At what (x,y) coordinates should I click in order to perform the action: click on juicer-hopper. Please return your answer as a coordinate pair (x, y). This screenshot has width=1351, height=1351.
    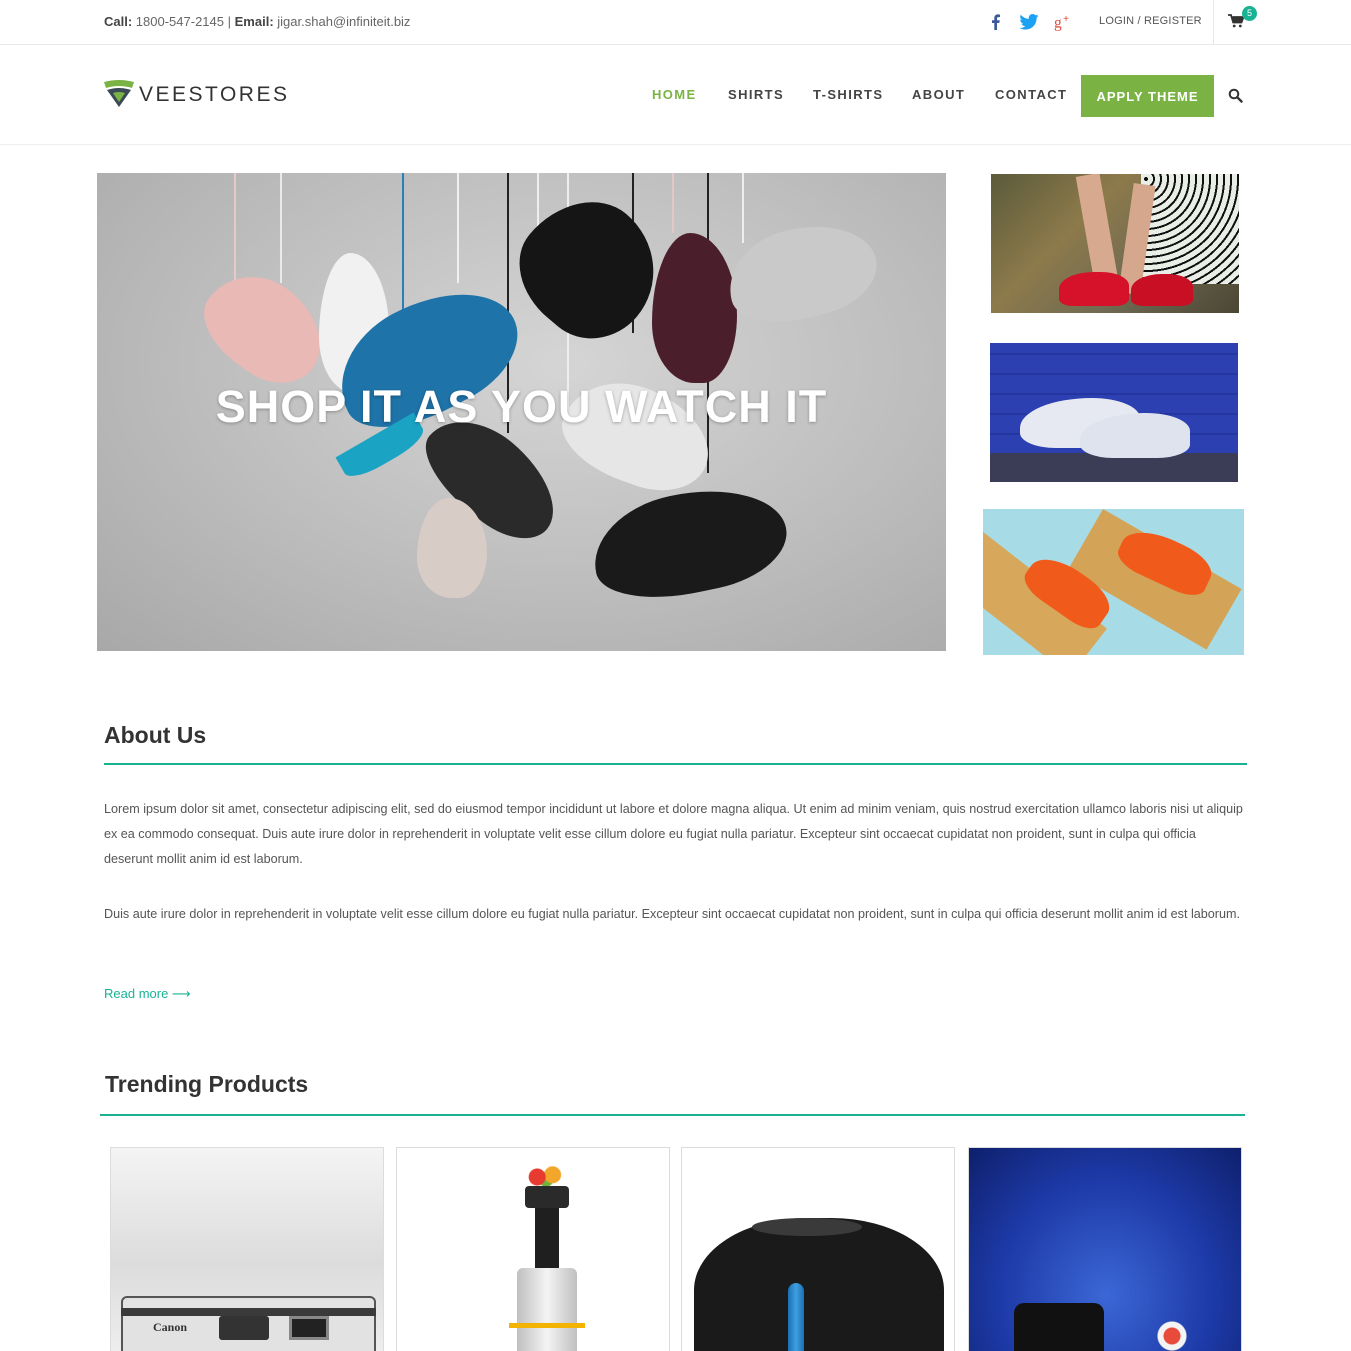
    Looking at the image, I should click on (547, 1197).